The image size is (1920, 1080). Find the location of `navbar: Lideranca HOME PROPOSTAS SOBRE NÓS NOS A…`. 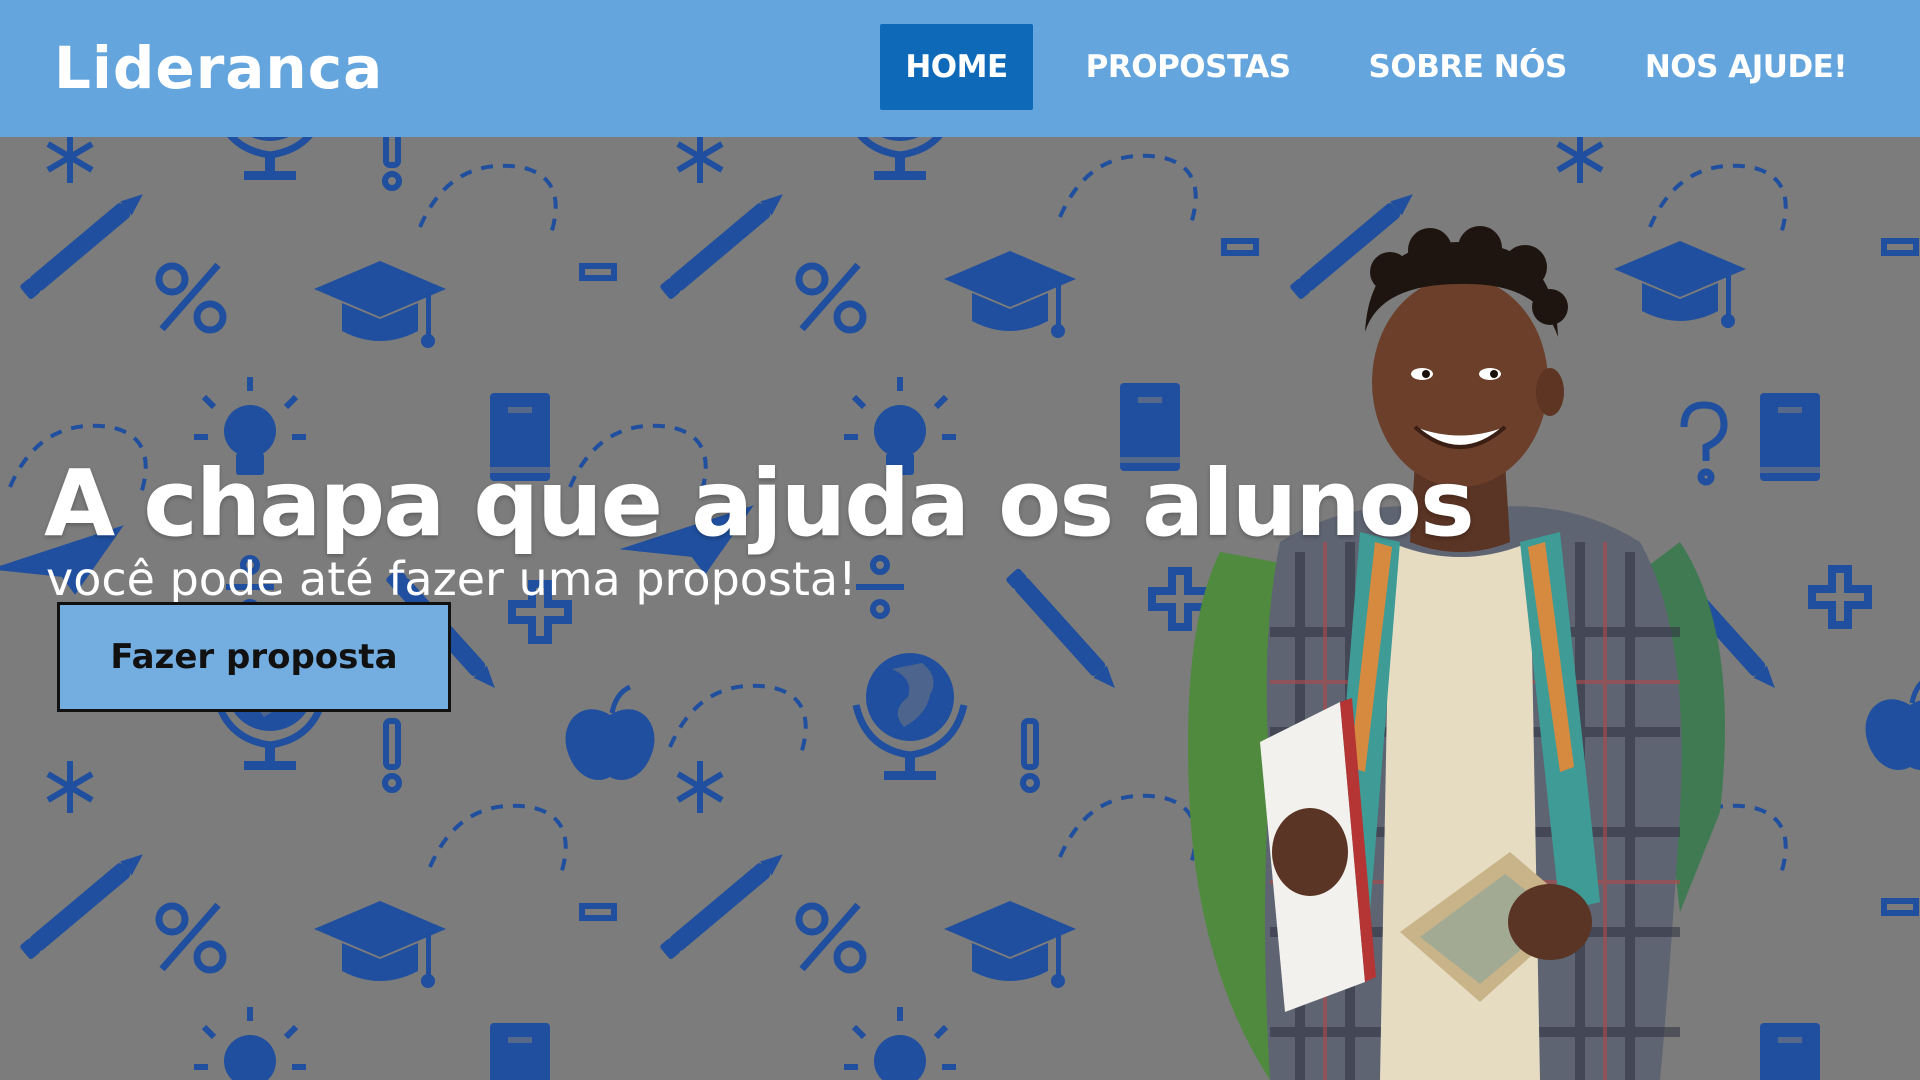

navbar: Lideranca HOME PROPOSTAS SOBRE NÓS NOS A… is located at coordinates (960, 68).